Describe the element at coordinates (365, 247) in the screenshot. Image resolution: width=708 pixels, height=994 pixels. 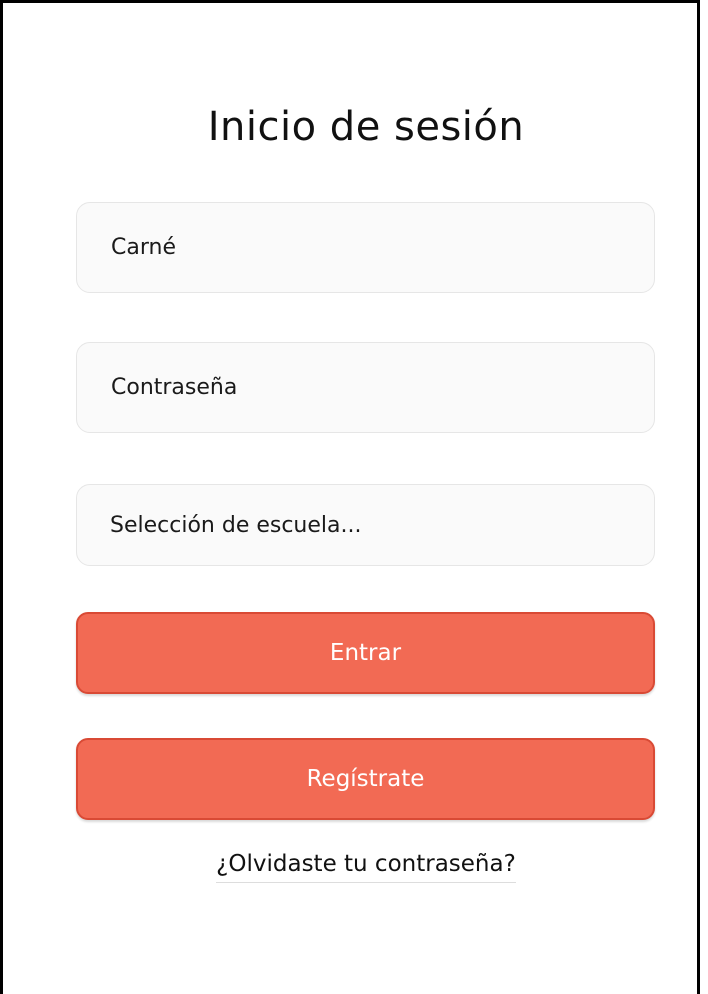
I see `carne-input` at that location.